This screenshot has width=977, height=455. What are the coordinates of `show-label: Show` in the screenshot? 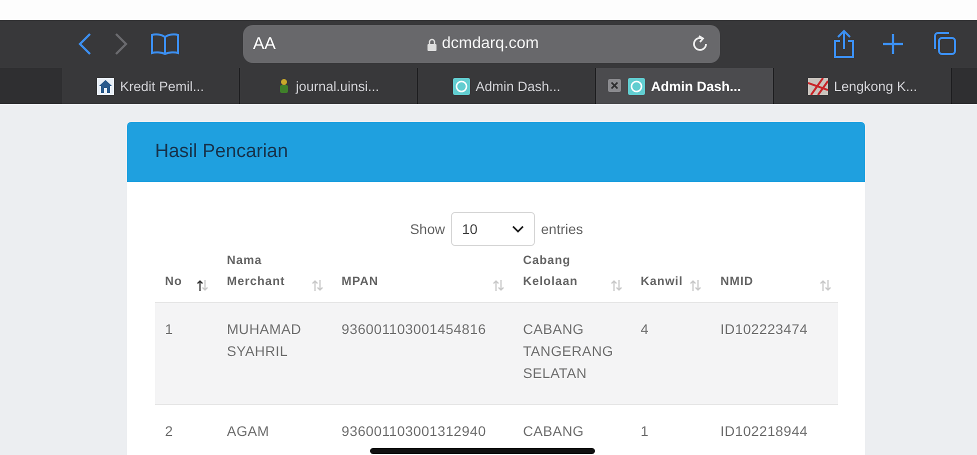 It's located at (427, 229).